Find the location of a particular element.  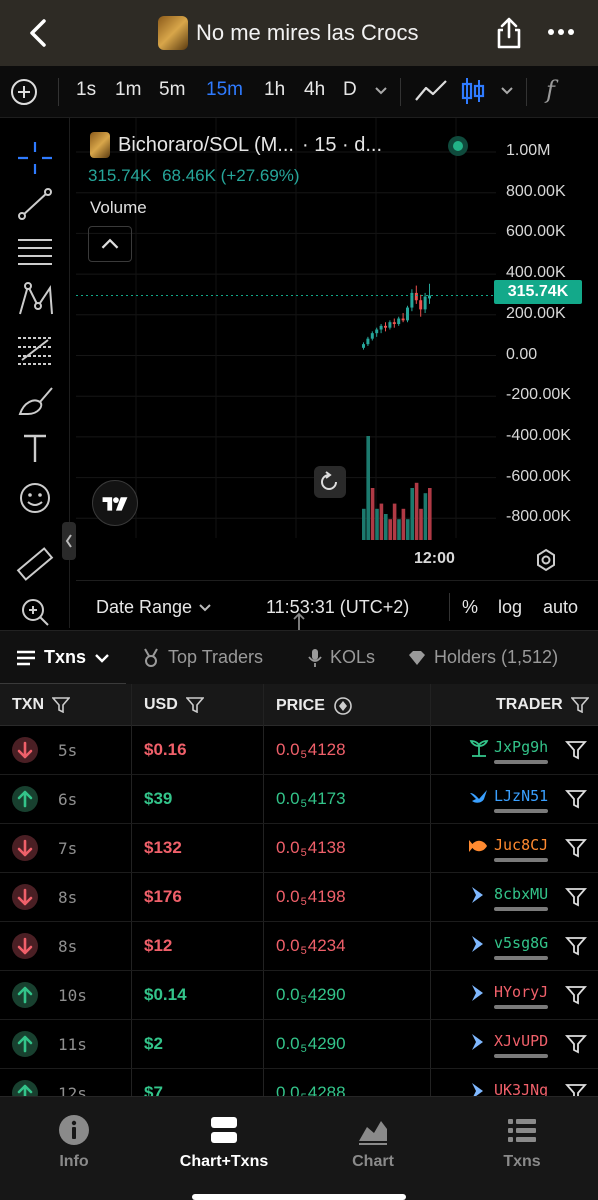

collapse-volume-button is located at coordinates (110, 244).